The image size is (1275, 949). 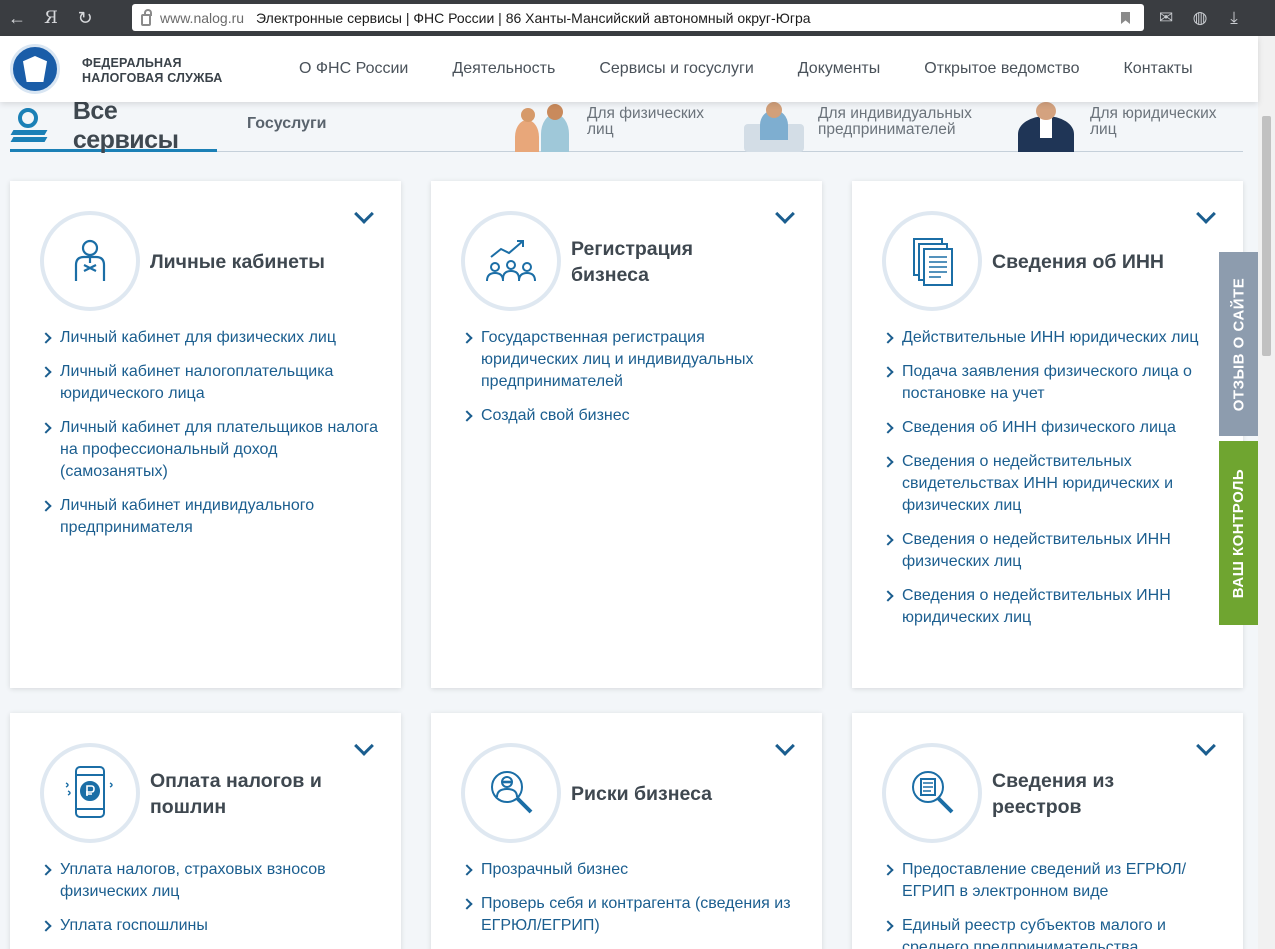 What do you see at coordinates (353, 69) in the screenshot?
I see `nav-item-about: О ФНС России` at bounding box center [353, 69].